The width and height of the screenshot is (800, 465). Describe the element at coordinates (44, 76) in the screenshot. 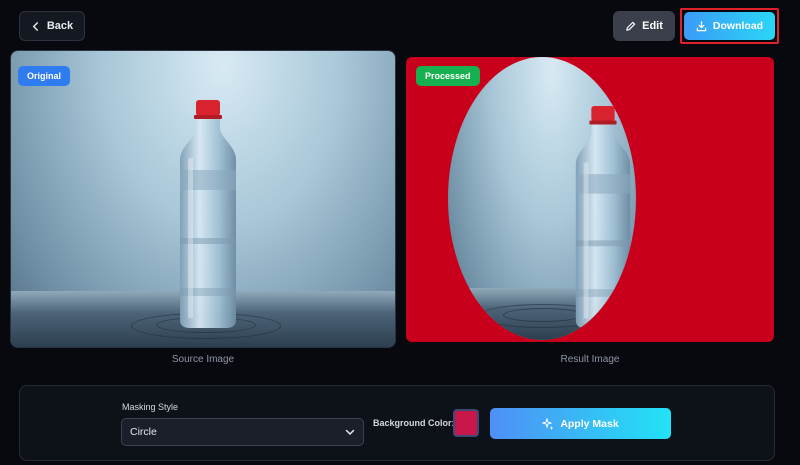

I see `original-badge: Original` at that location.